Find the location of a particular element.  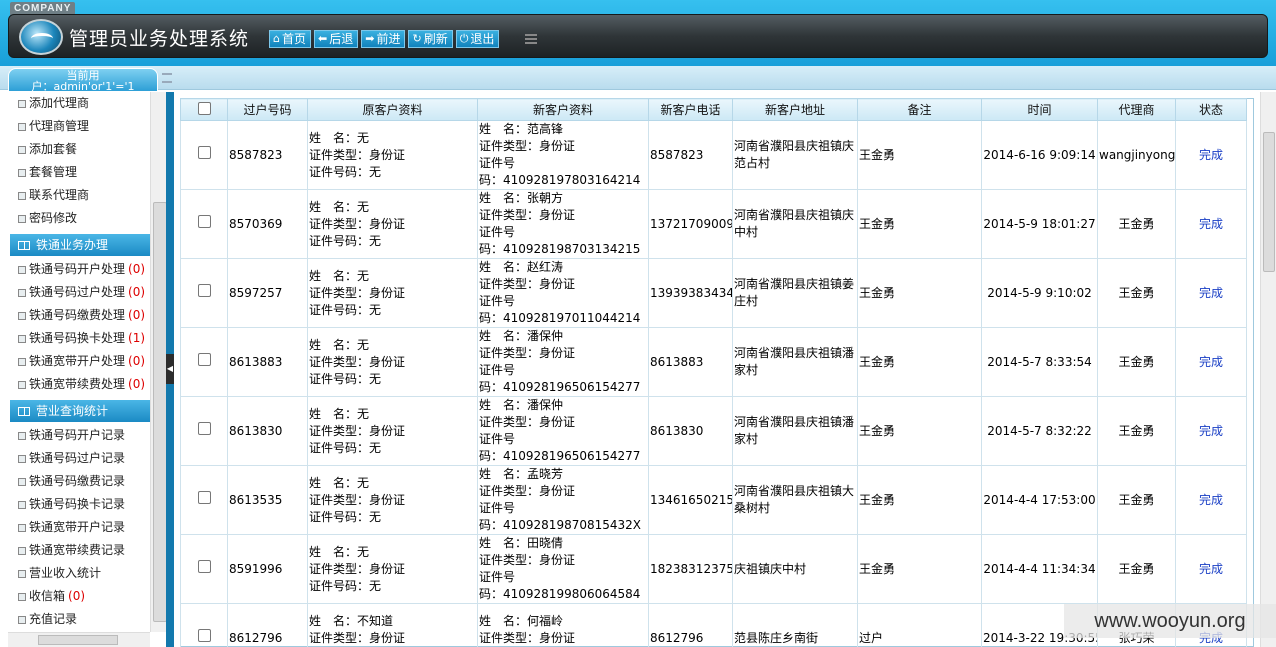

sidebar-item: 铁通号码开户记录 is located at coordinates (79, 435).